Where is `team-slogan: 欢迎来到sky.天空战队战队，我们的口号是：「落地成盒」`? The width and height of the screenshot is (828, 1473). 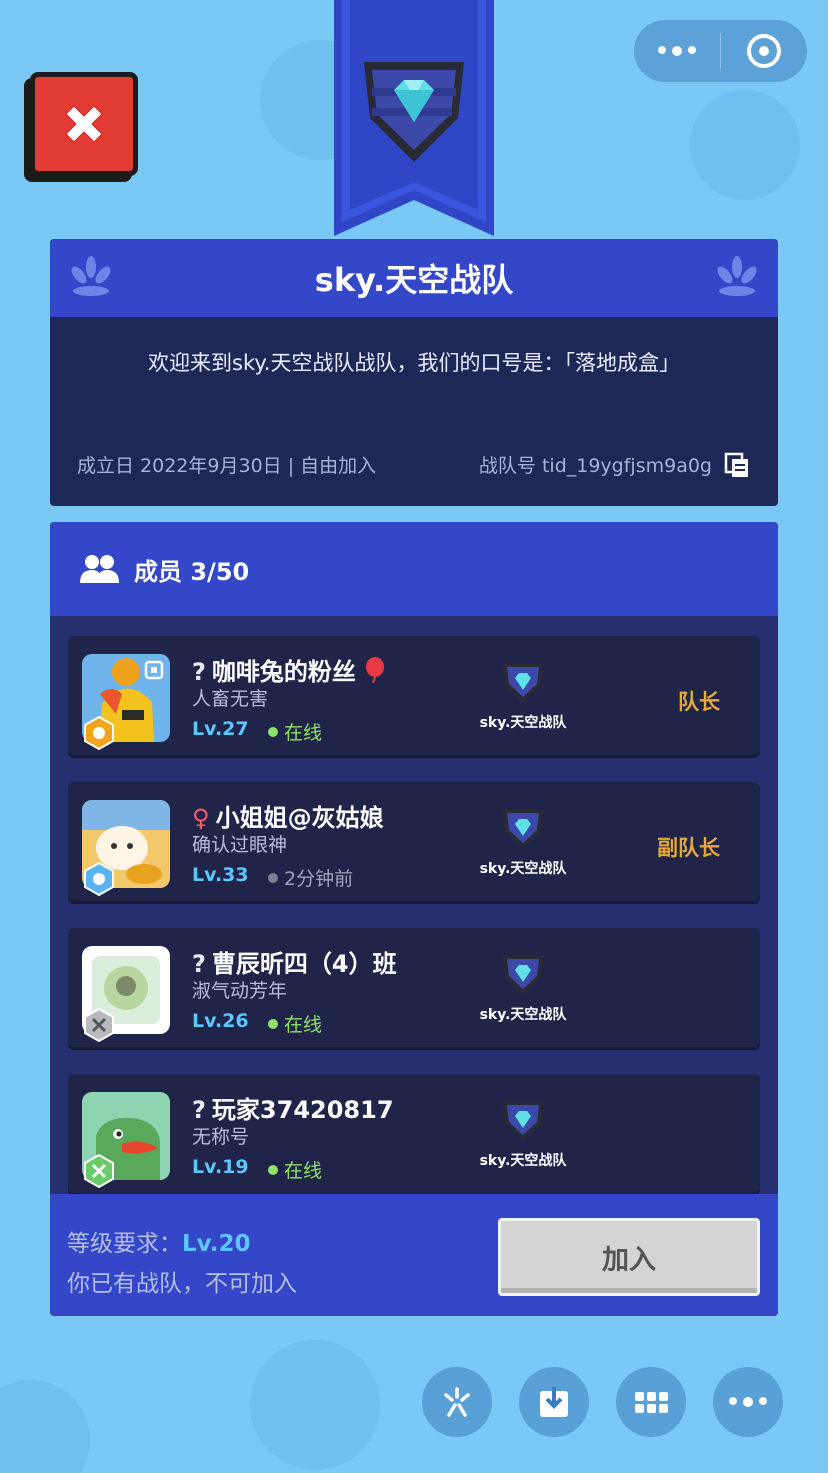 team-slogan: 欢迎来到sky.天空战队战队，我们的口号是：「落地成盒」 is located at coordinates (414, 363).